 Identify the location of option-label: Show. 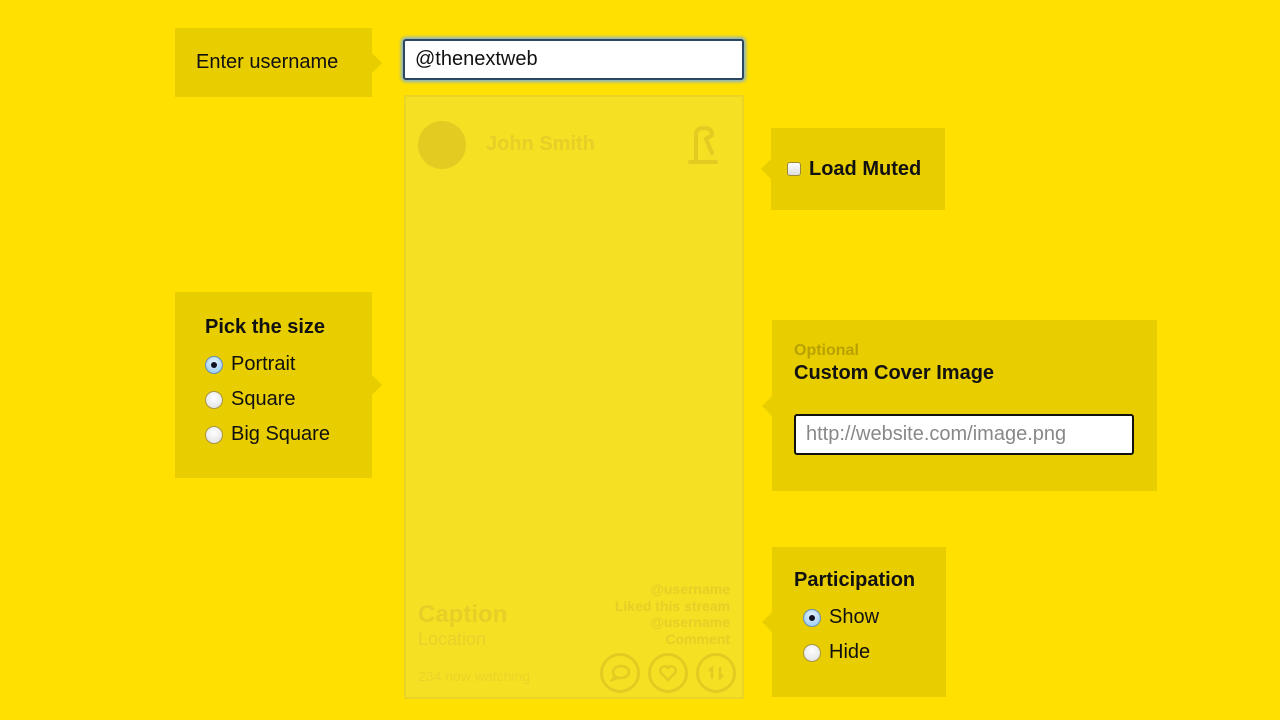
(854, 617).